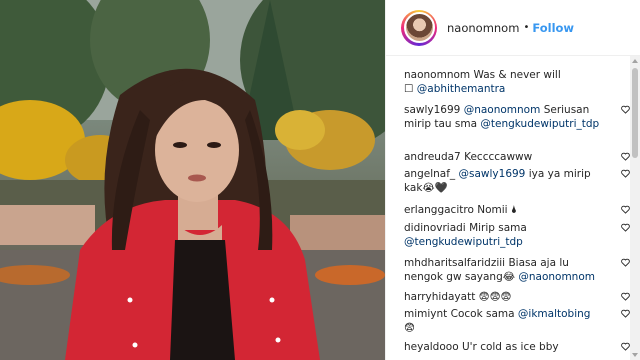 The image size is (640, 360). I want to click on comment-username: heyaldooo, so click(431, 347).